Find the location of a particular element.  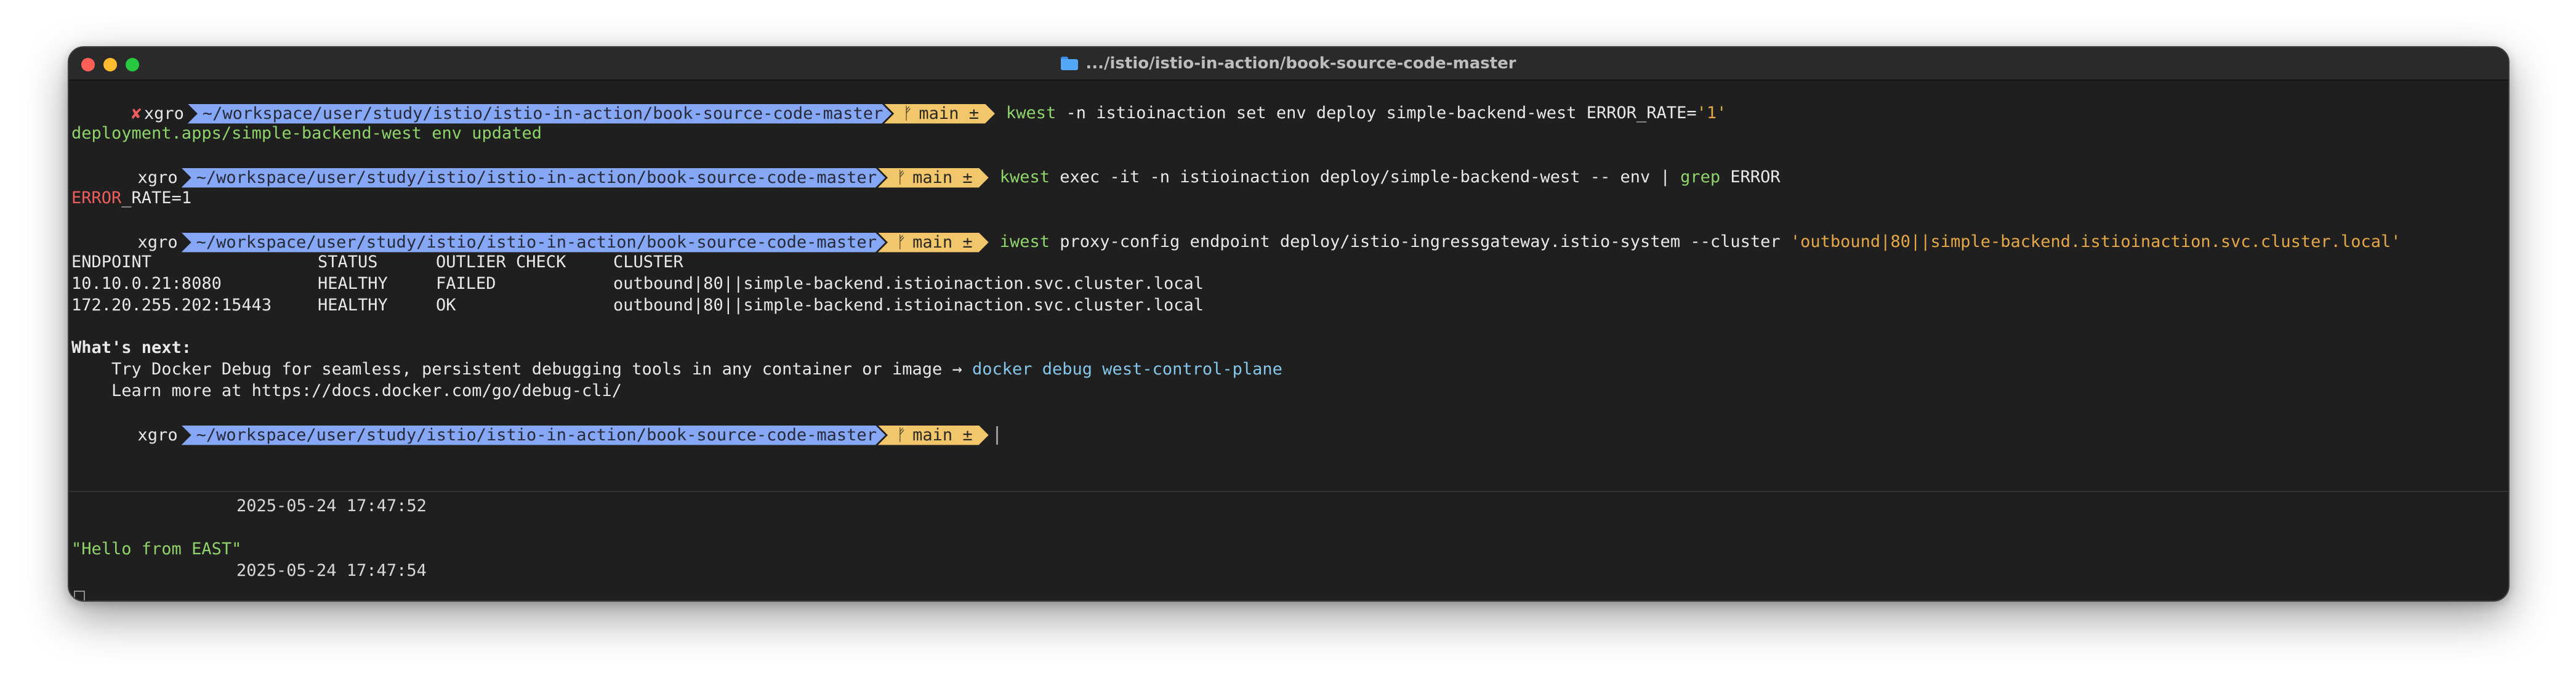

table-header: ENDPOINT STATUS OUTLIER CHECK CLUSTER is located at coordinates (377, 262).